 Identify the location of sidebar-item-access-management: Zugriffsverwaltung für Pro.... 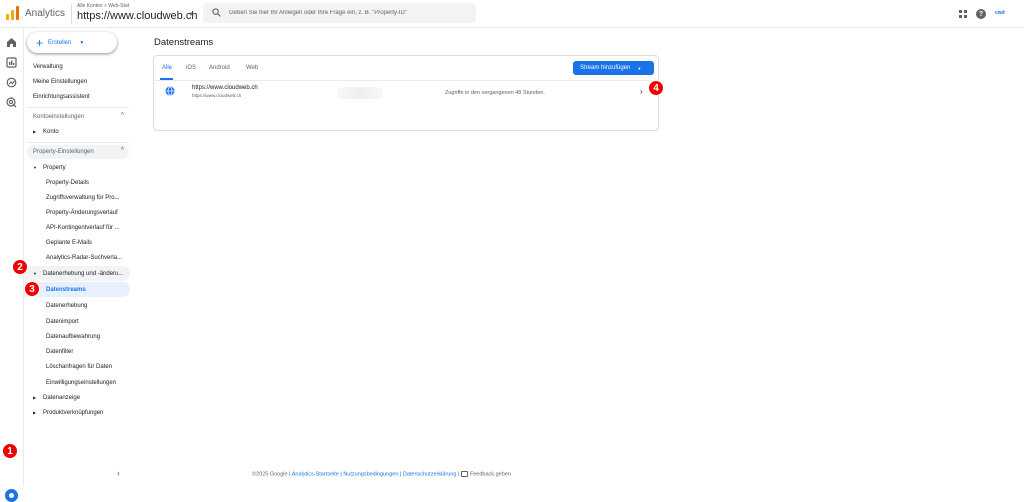
(77, 197).